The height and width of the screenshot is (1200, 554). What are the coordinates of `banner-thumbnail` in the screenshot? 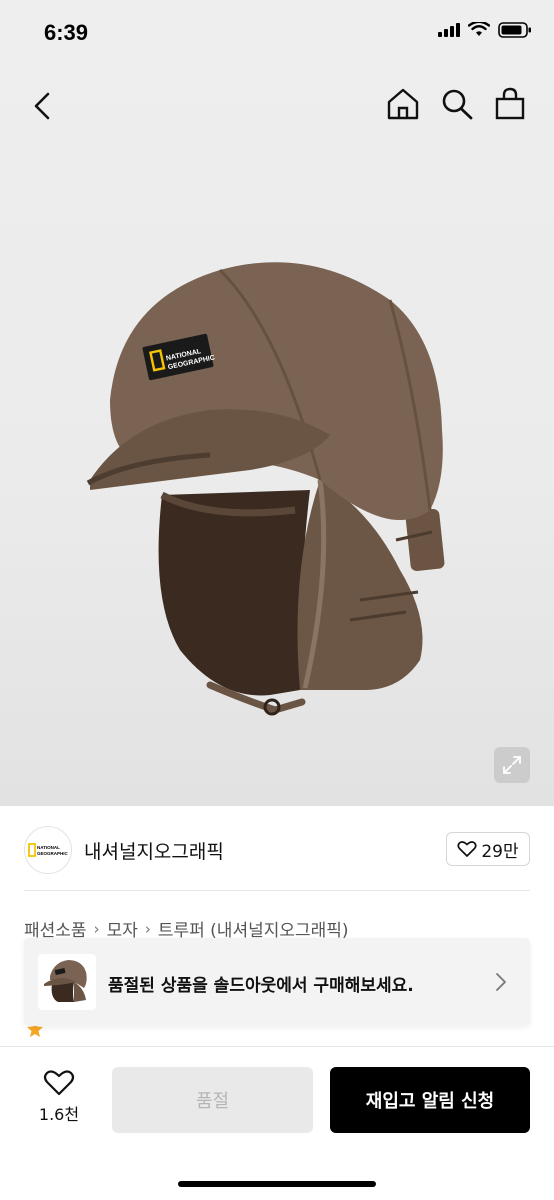 It's located at (67, 982).